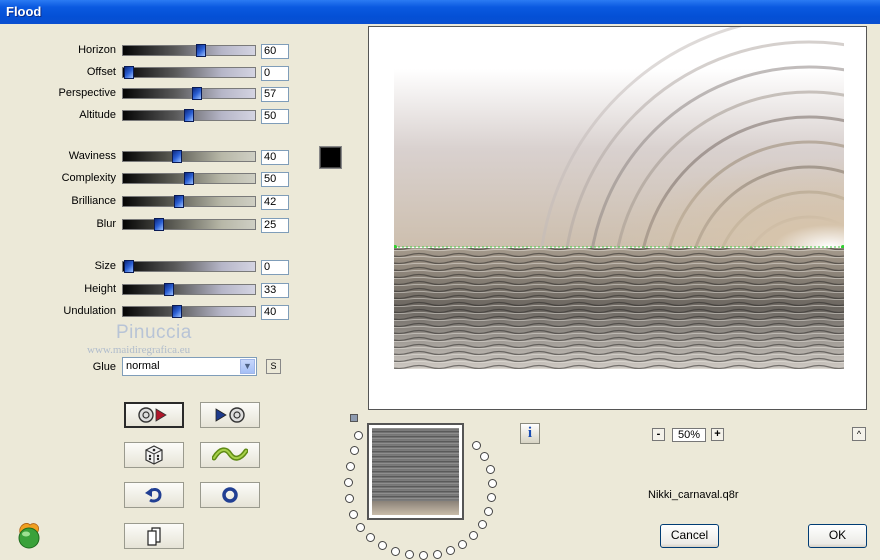 The image size is (880, 560). Describe the element at coordinates (689, 536) in the screenshot. I see `cancel-button: Cancel` at that location.